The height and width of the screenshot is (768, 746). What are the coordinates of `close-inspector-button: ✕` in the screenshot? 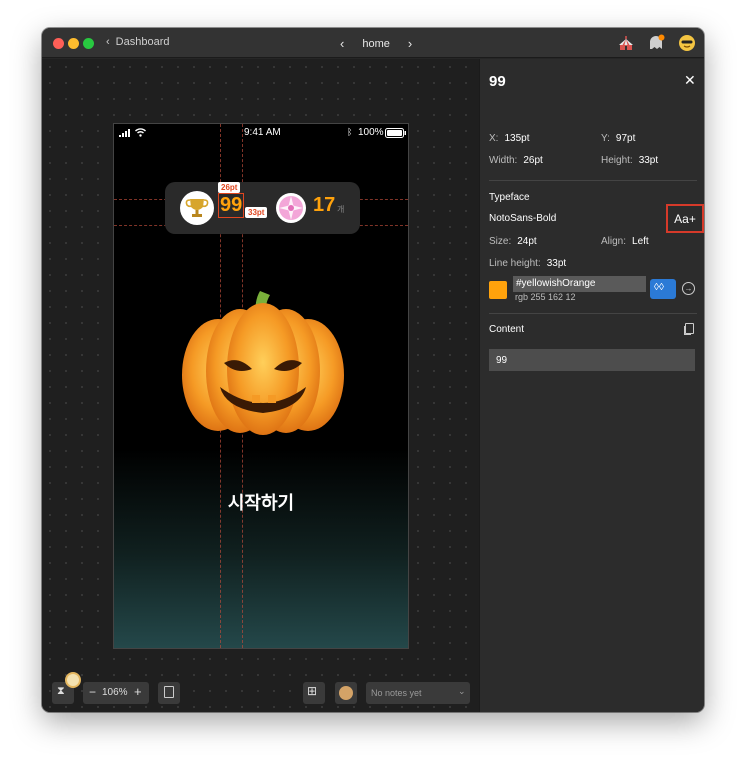 It's located at (690, 80).